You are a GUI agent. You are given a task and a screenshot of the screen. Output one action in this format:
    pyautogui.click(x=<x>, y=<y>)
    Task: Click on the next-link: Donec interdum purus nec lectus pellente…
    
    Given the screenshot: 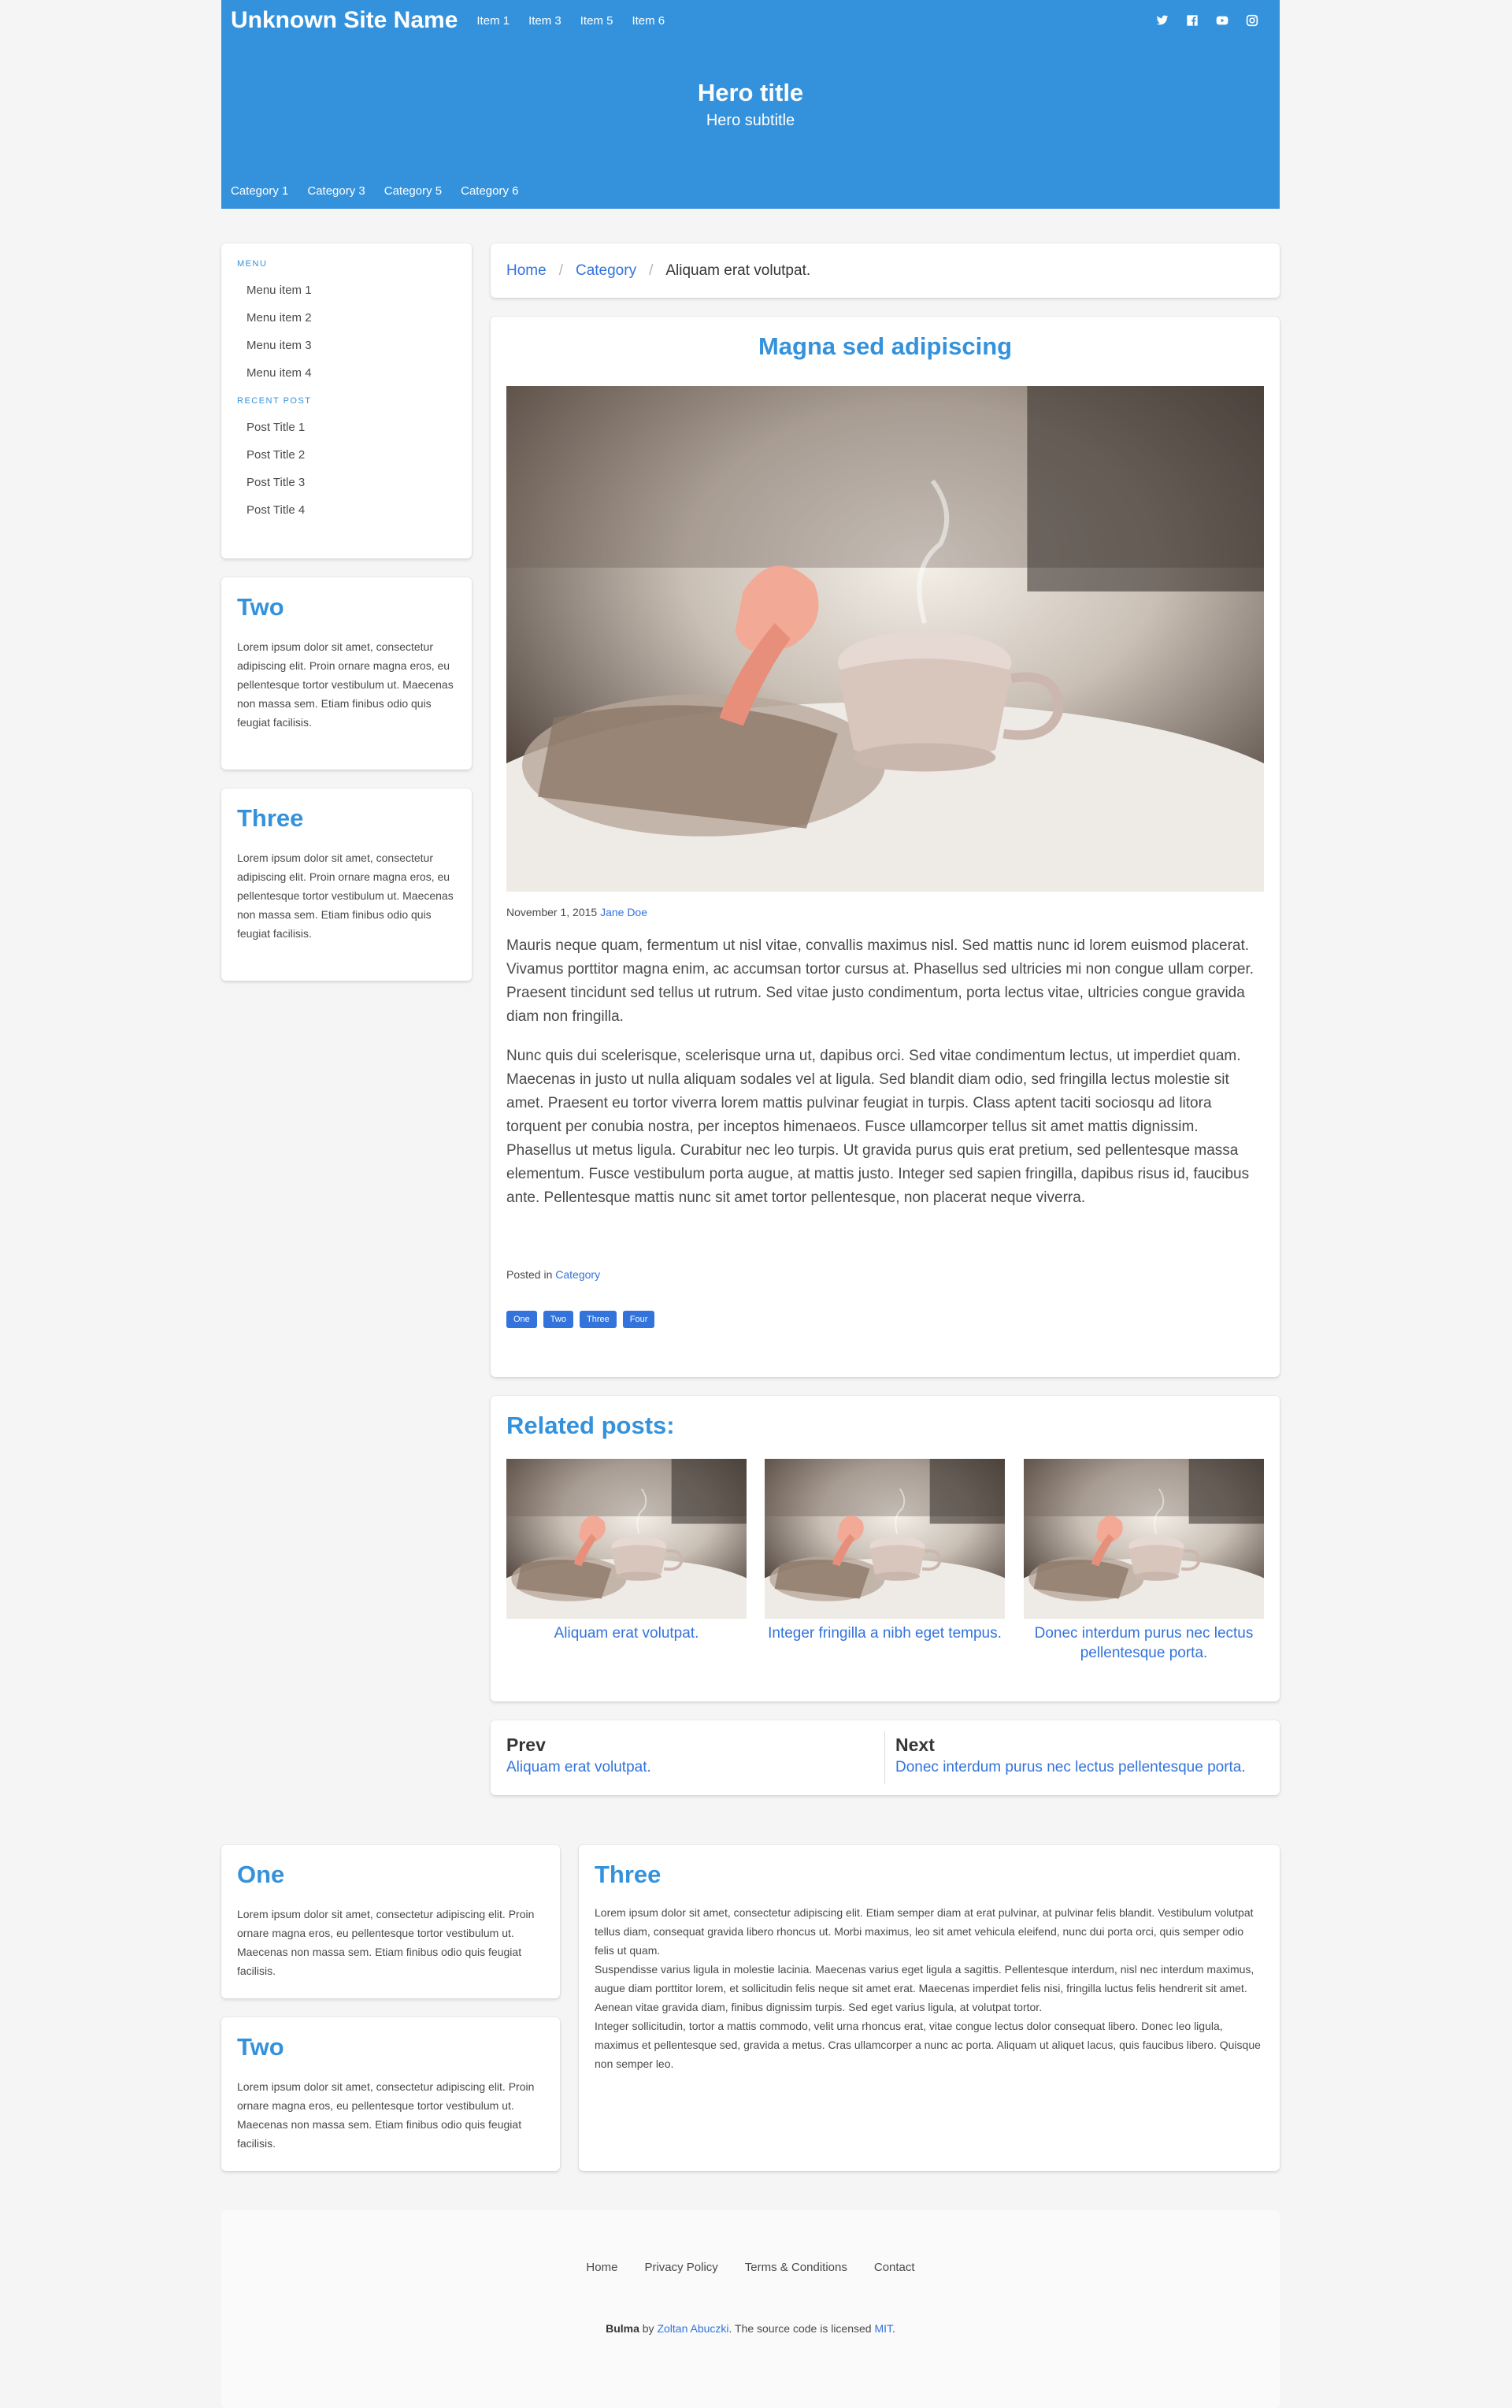 What is the action you would take?
    pyautogui.click(x=1084, y=1767)
    